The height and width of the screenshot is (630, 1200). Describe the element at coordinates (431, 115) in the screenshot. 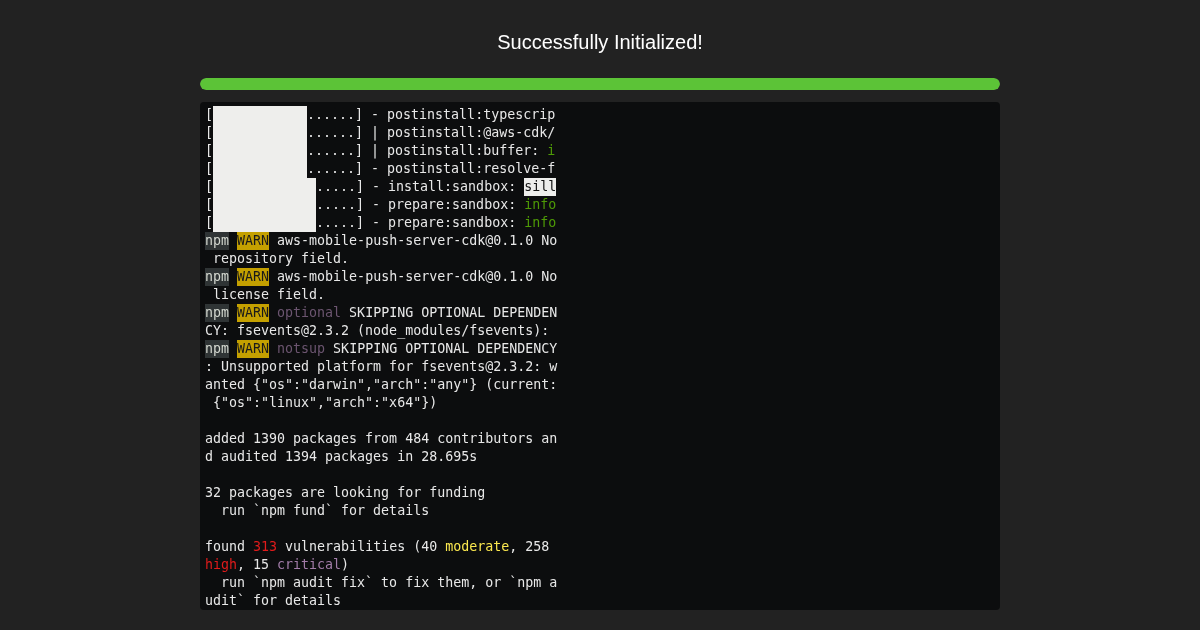

I see `terminal-text: ......] - postinstall:typescrip` at that location.